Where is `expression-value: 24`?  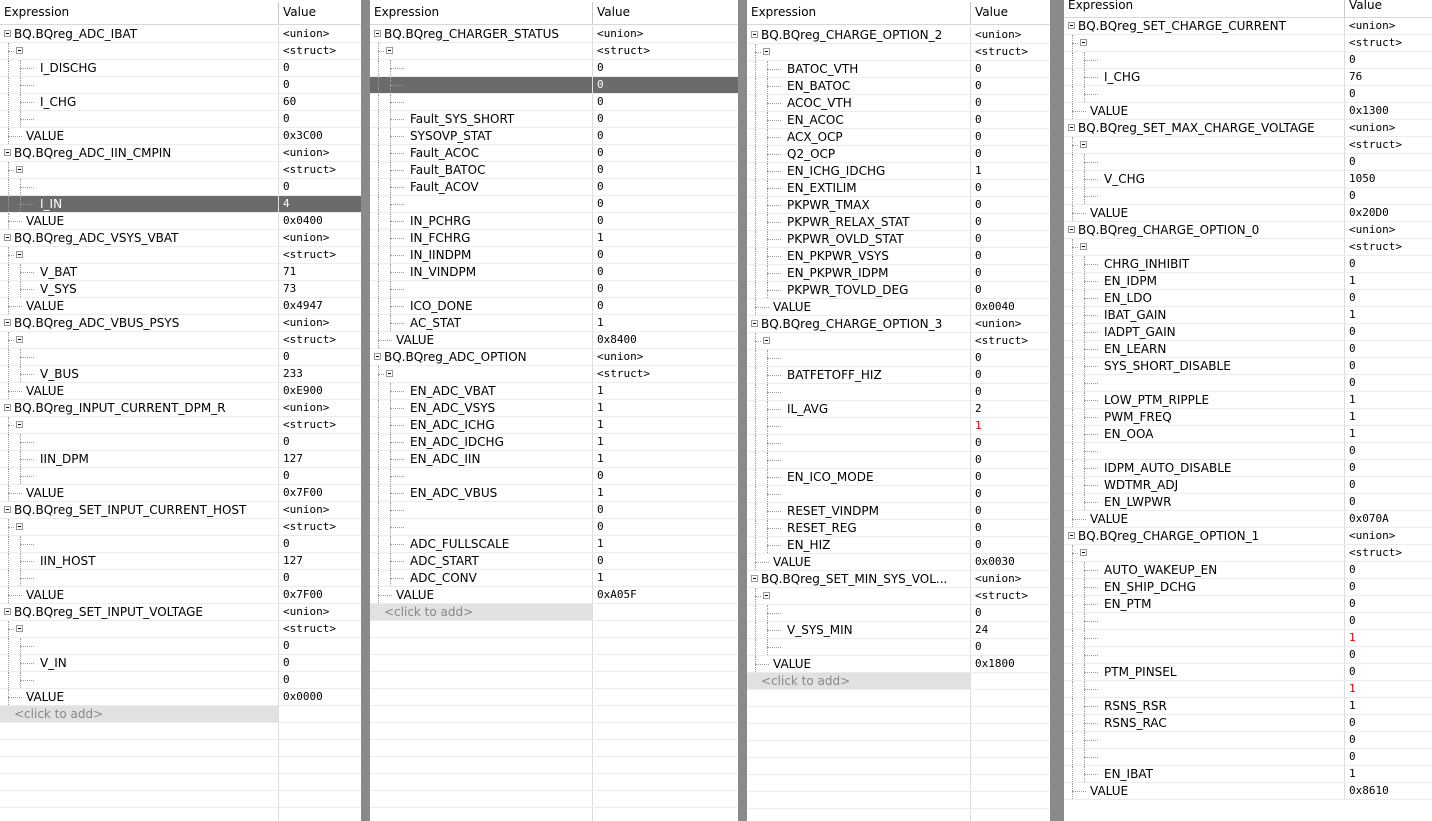 expression-value: 24 is located at coordinates (981, 629).